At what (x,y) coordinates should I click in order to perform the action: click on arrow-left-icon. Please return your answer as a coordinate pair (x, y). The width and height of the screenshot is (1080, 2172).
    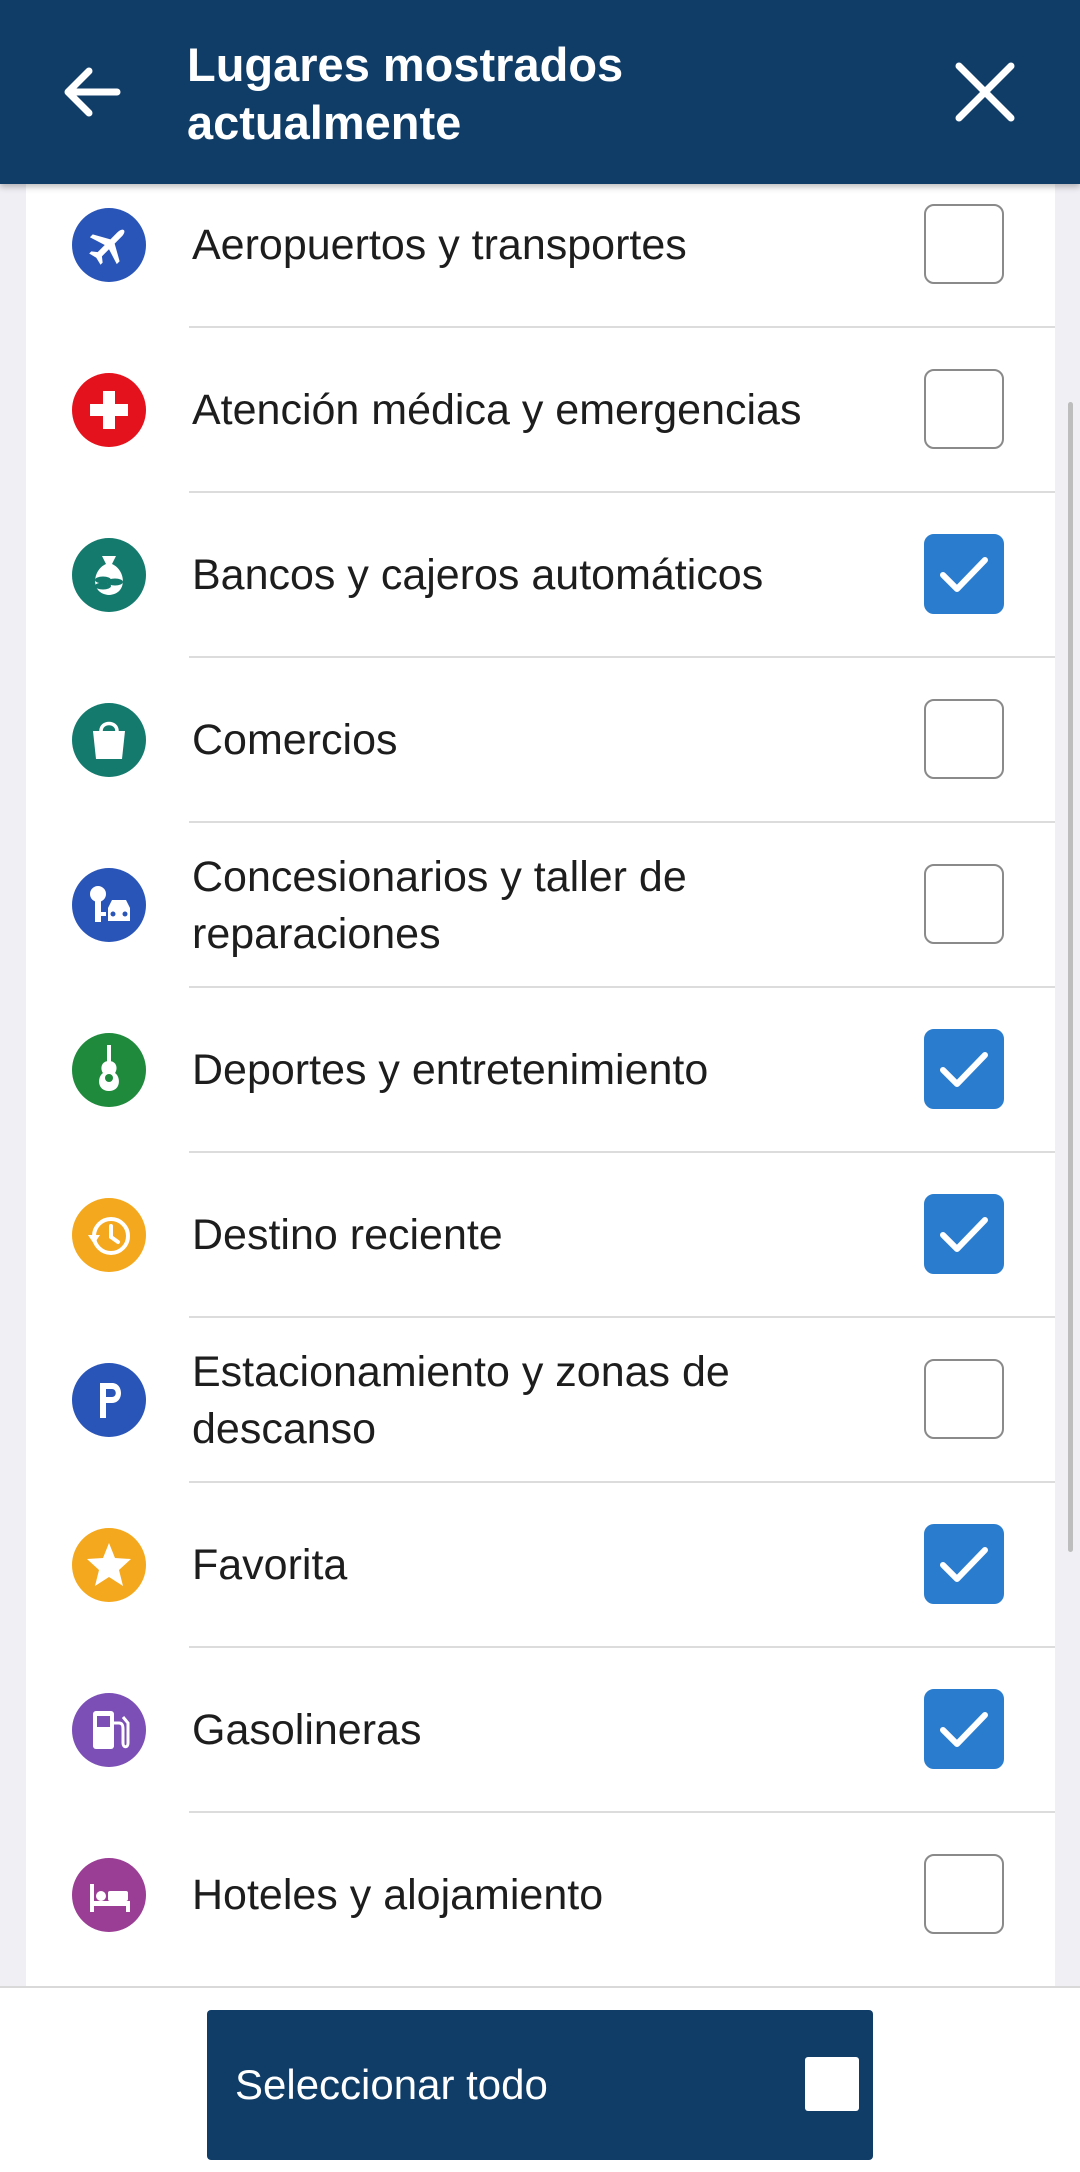
    Looking at the image, I should click on (92, 92).